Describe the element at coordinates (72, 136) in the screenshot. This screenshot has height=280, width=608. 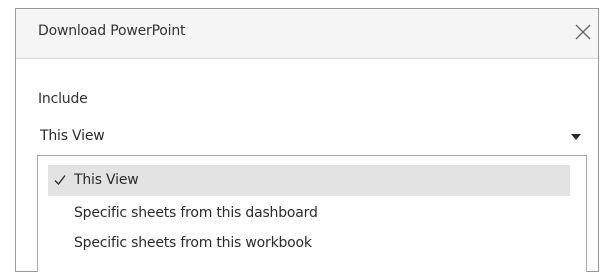
I see `include-selected-value: This View` at that location.